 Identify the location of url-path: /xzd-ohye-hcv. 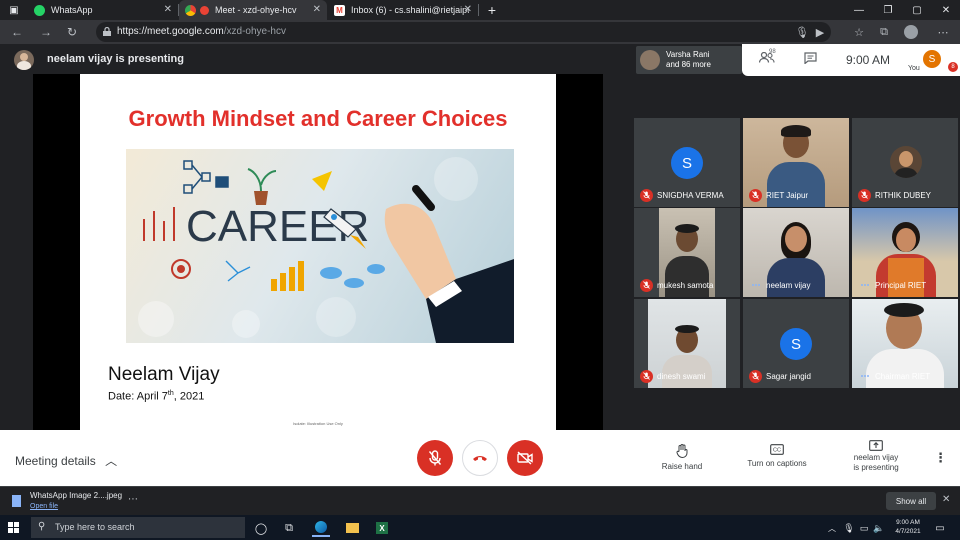
(254, 31).